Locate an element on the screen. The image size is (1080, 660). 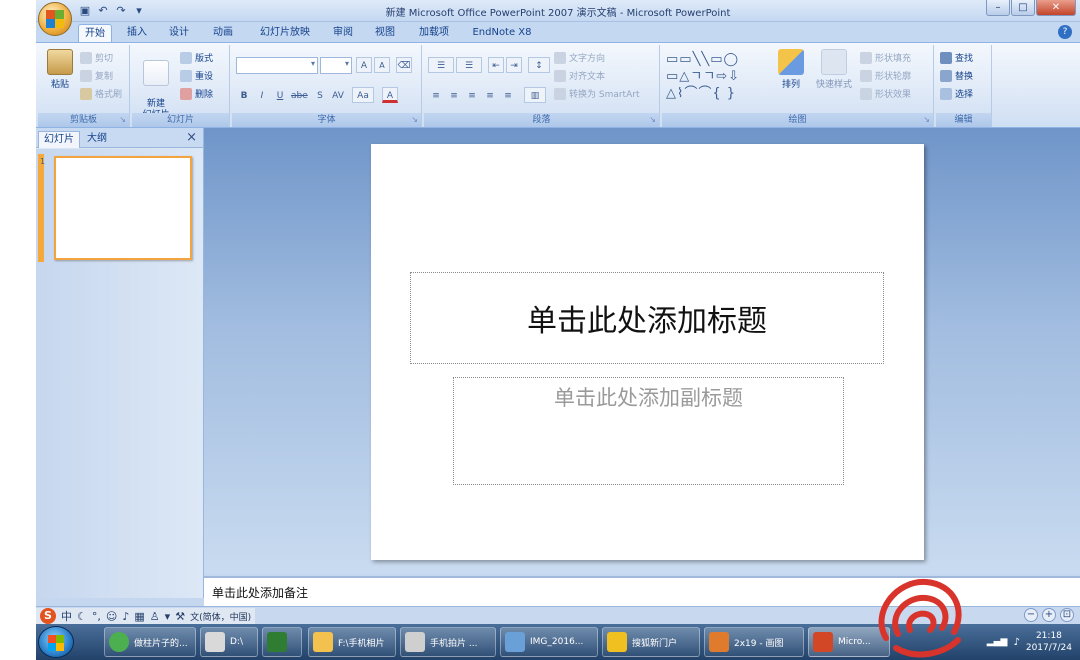
keyboard-icon: ▦ is located at coordinates (139, 616).